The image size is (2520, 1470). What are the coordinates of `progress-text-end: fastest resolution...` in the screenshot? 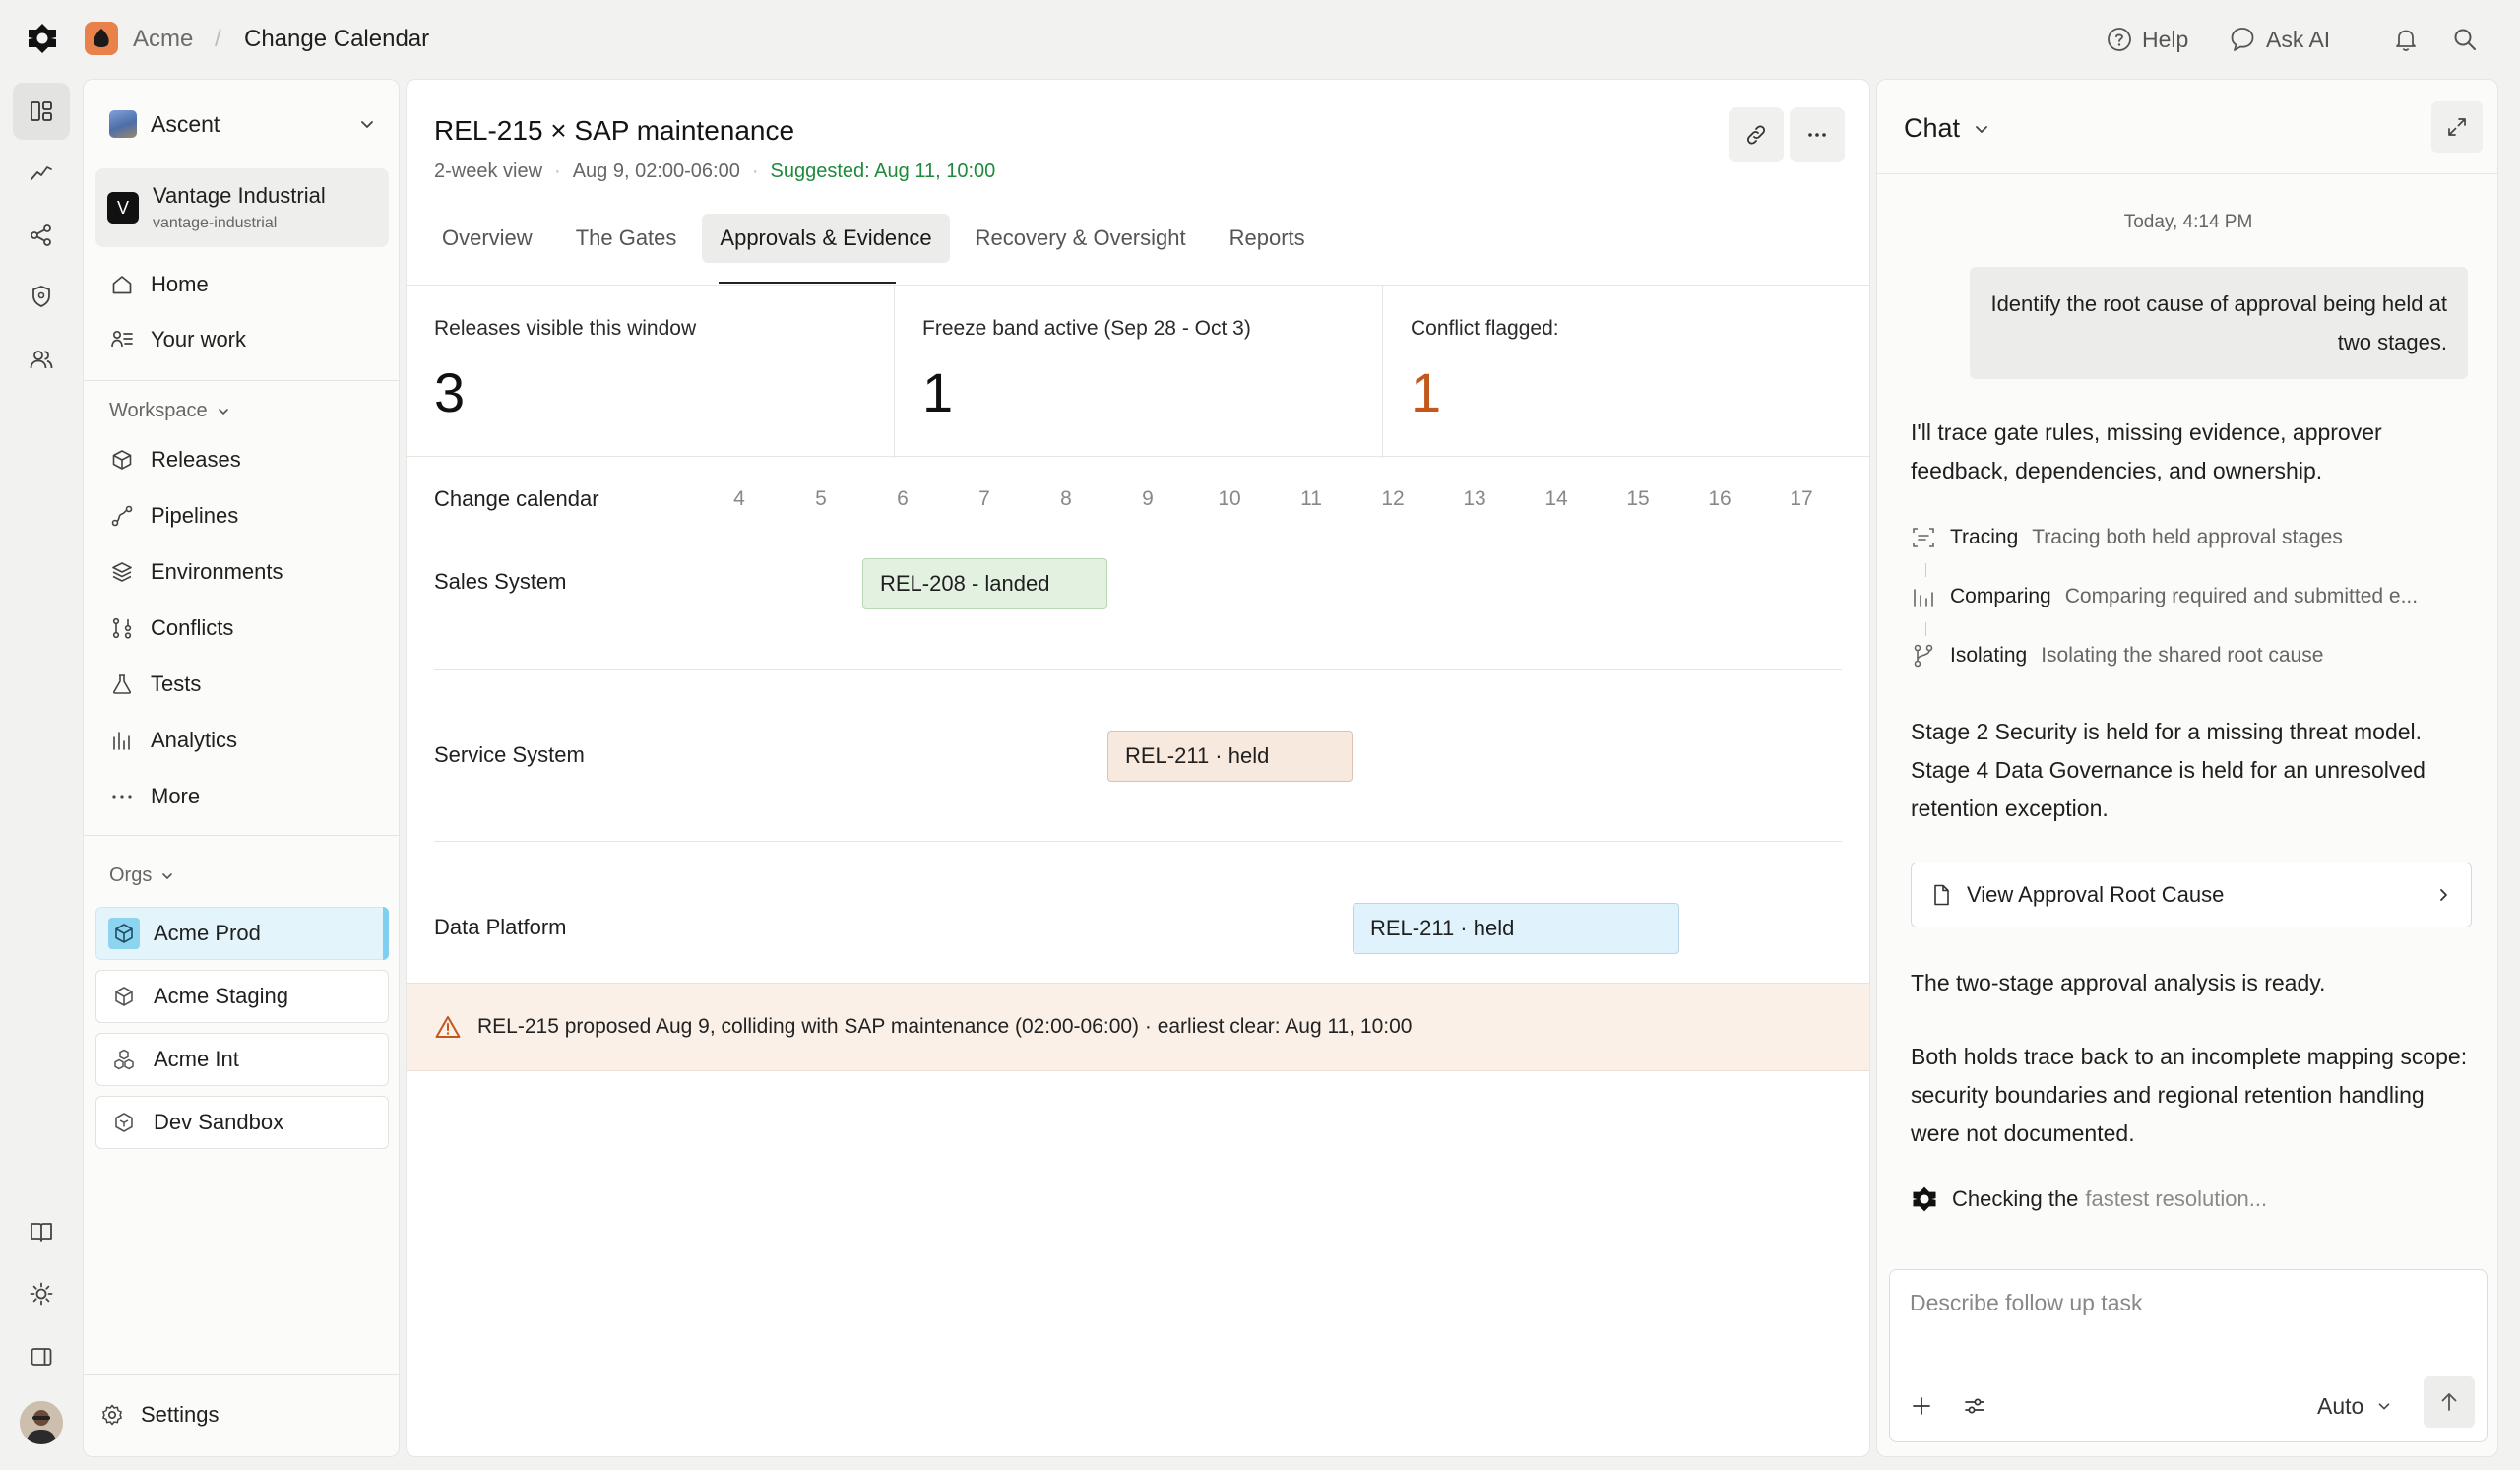 It's located at (2176, 1198).